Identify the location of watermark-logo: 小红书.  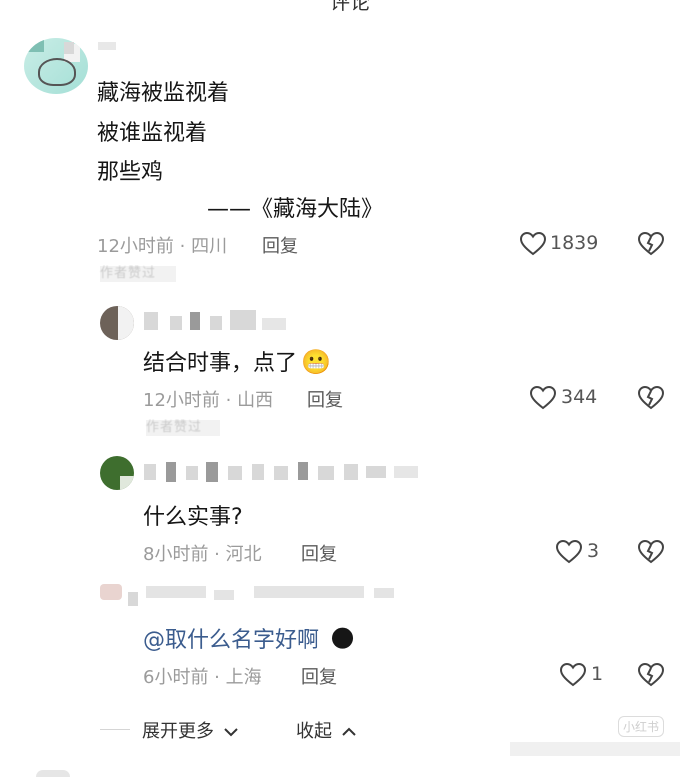
(641, 726).